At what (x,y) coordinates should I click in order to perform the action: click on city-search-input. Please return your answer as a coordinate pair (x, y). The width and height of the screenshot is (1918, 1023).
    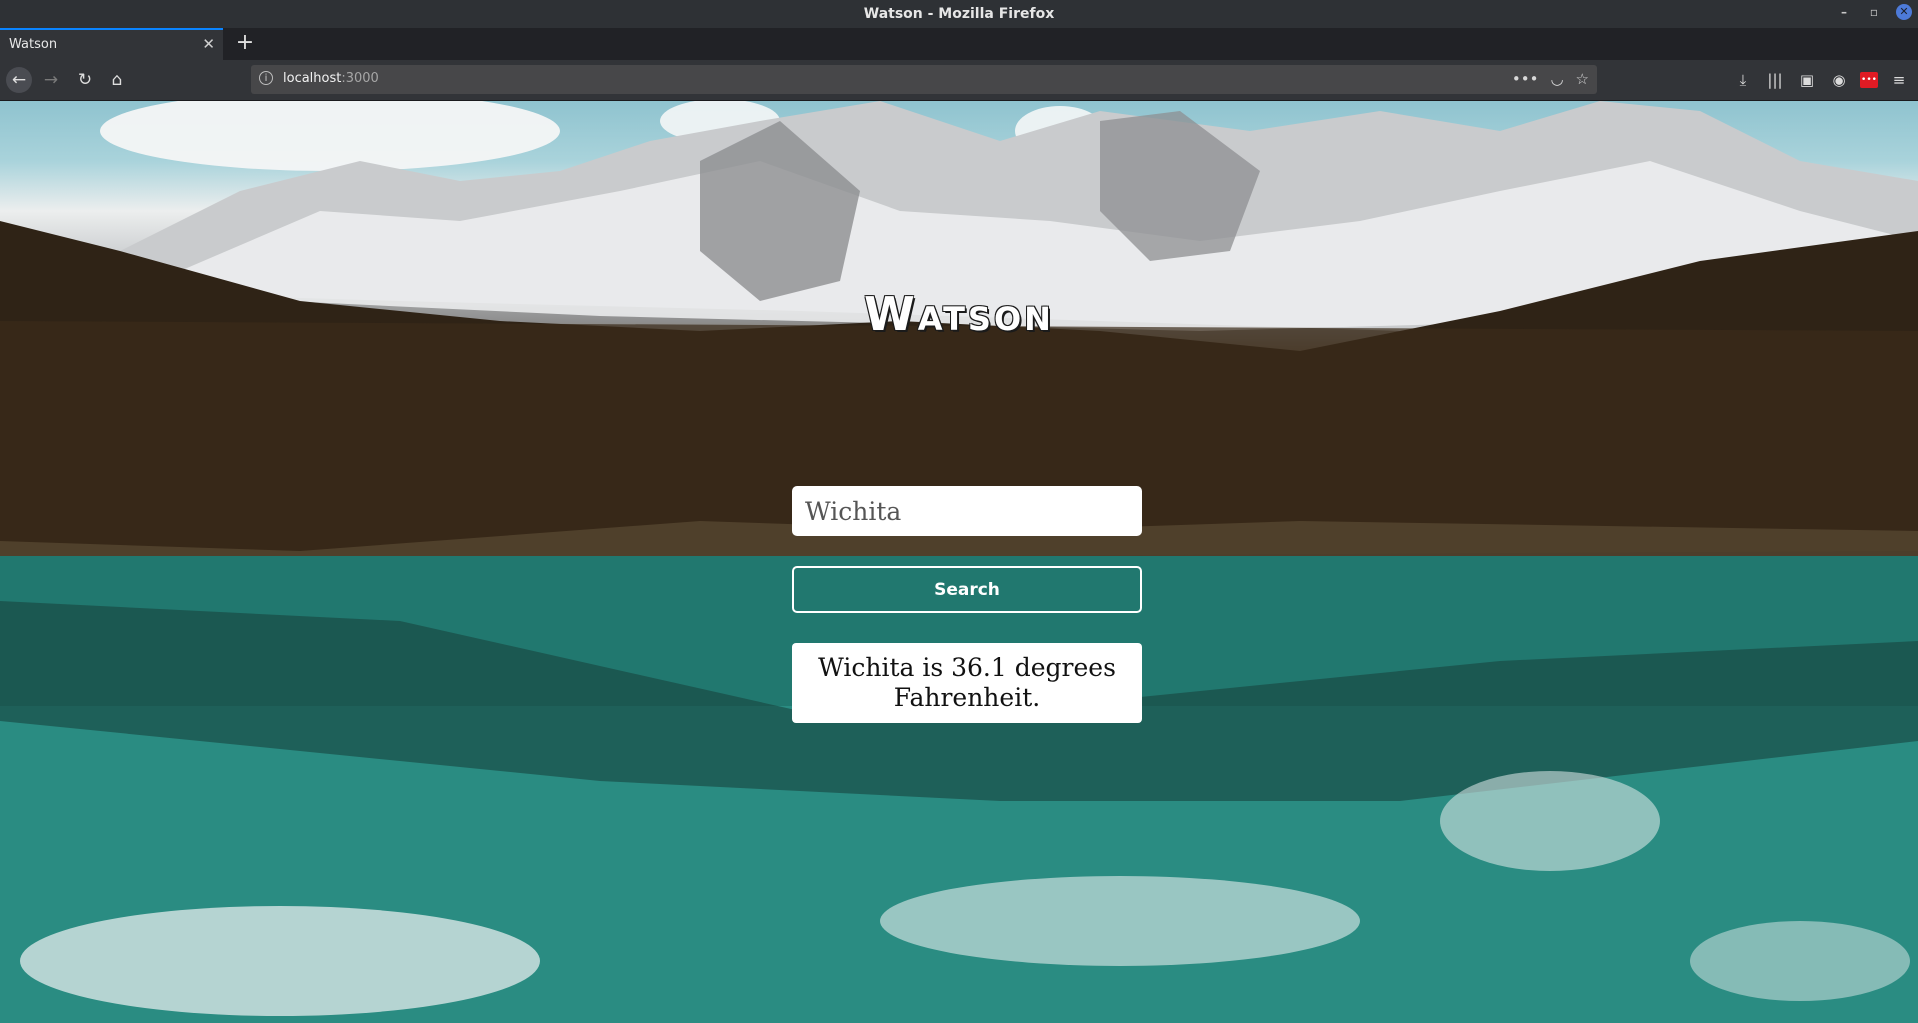
    Looking at the image, I should click on (967, 511).